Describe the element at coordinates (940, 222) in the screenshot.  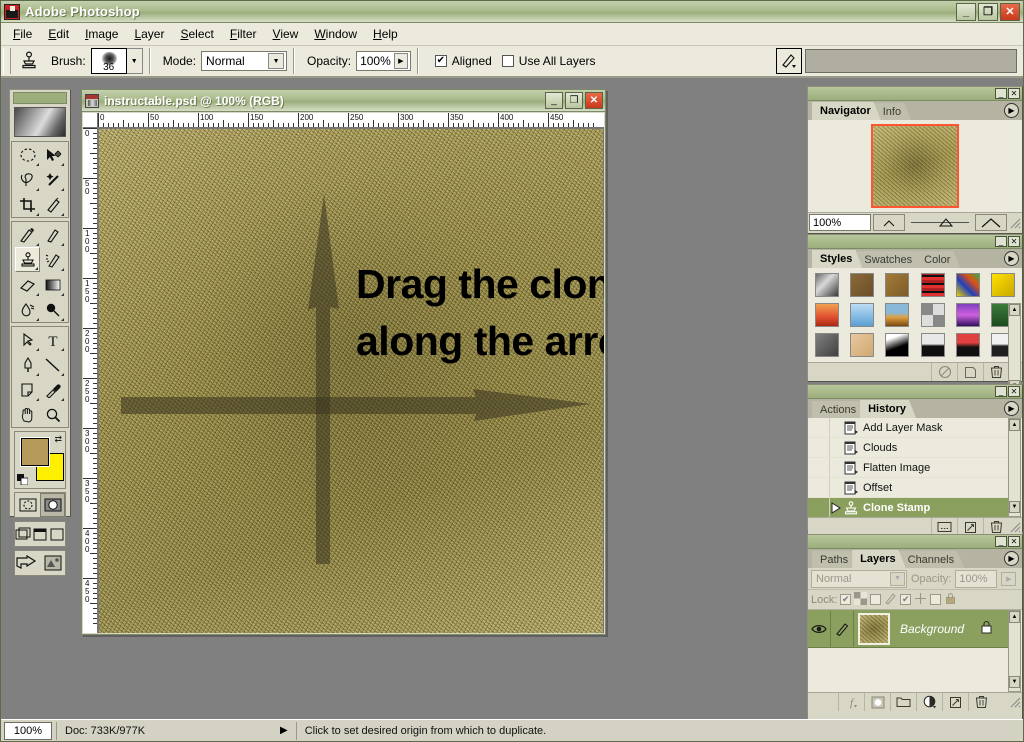
I see `navigator-zoom-slider` at that location.